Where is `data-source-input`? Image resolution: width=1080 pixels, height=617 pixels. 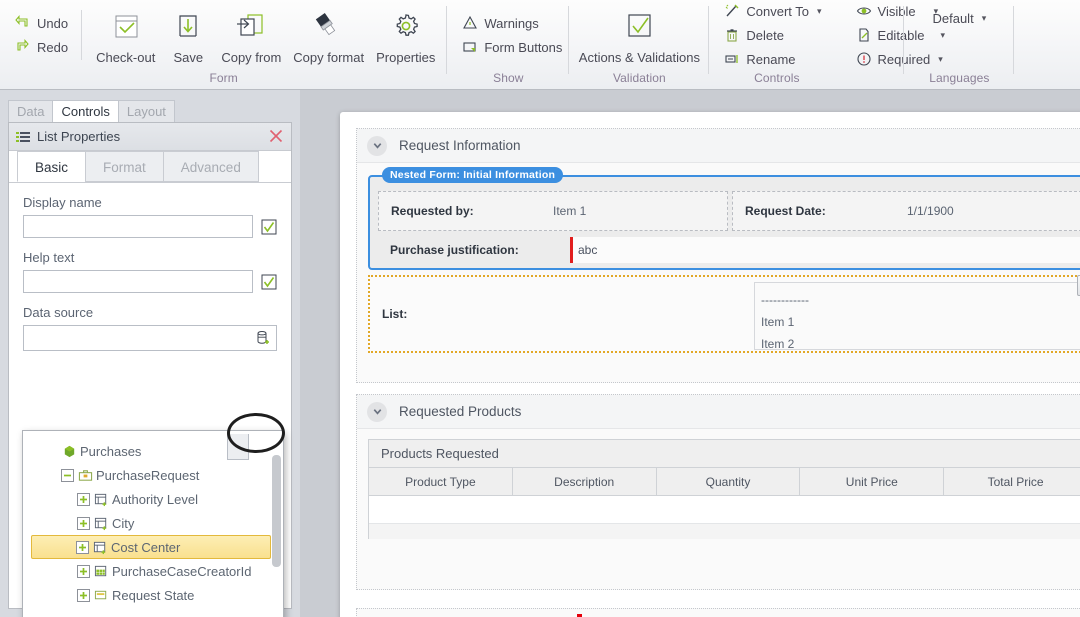 data-source-input is located at coordinates (150, 338).